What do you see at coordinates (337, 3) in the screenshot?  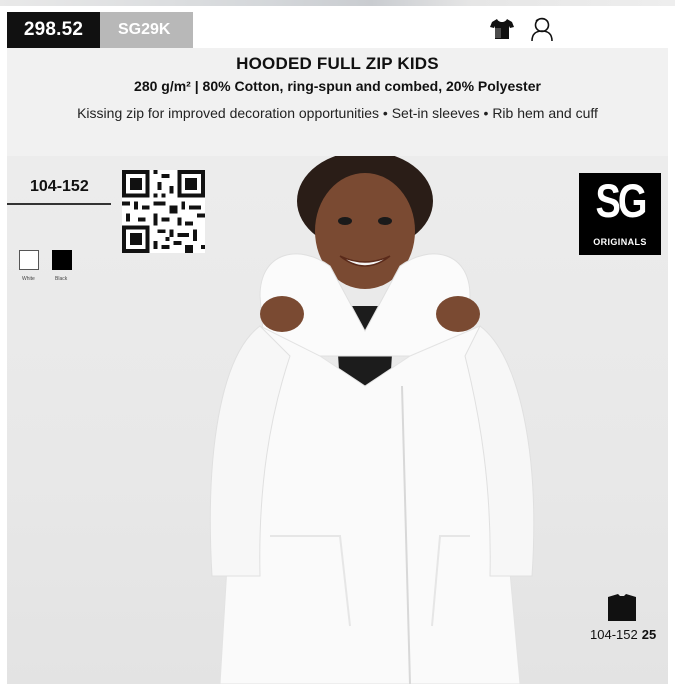 I see `top-photo-strip` at bounding box center [337, 3].